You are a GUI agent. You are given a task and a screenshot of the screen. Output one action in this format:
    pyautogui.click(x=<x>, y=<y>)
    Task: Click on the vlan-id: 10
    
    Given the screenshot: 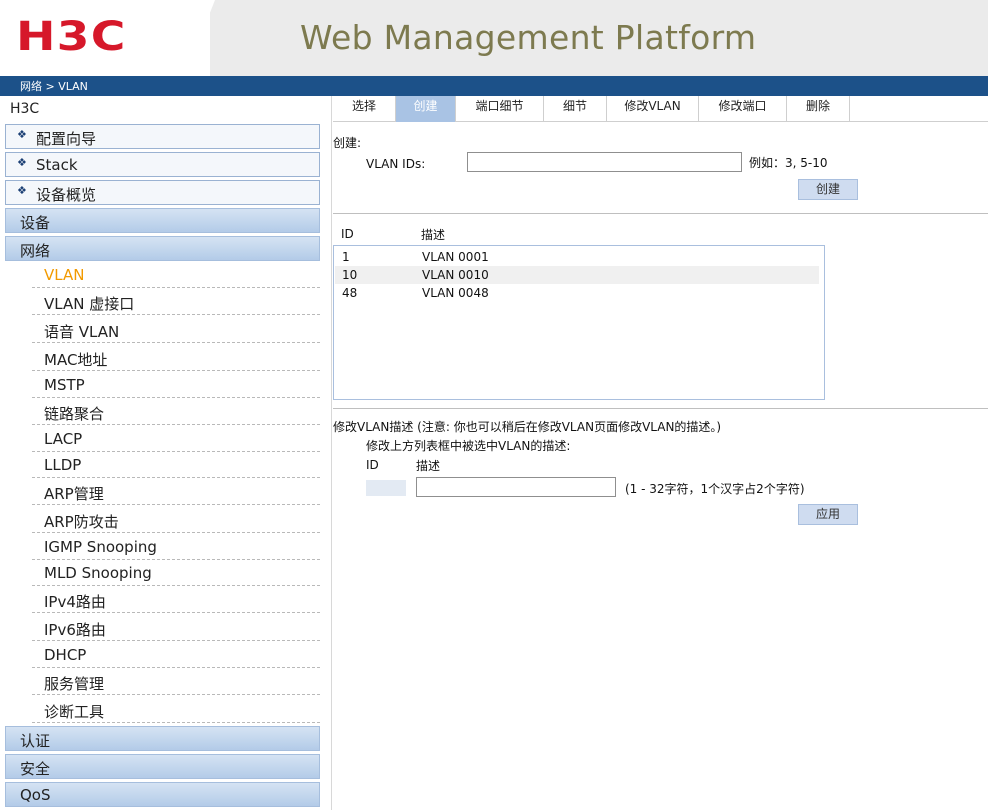 What is the action you would take?
    pyautogui.click(x=350, y=275)
    